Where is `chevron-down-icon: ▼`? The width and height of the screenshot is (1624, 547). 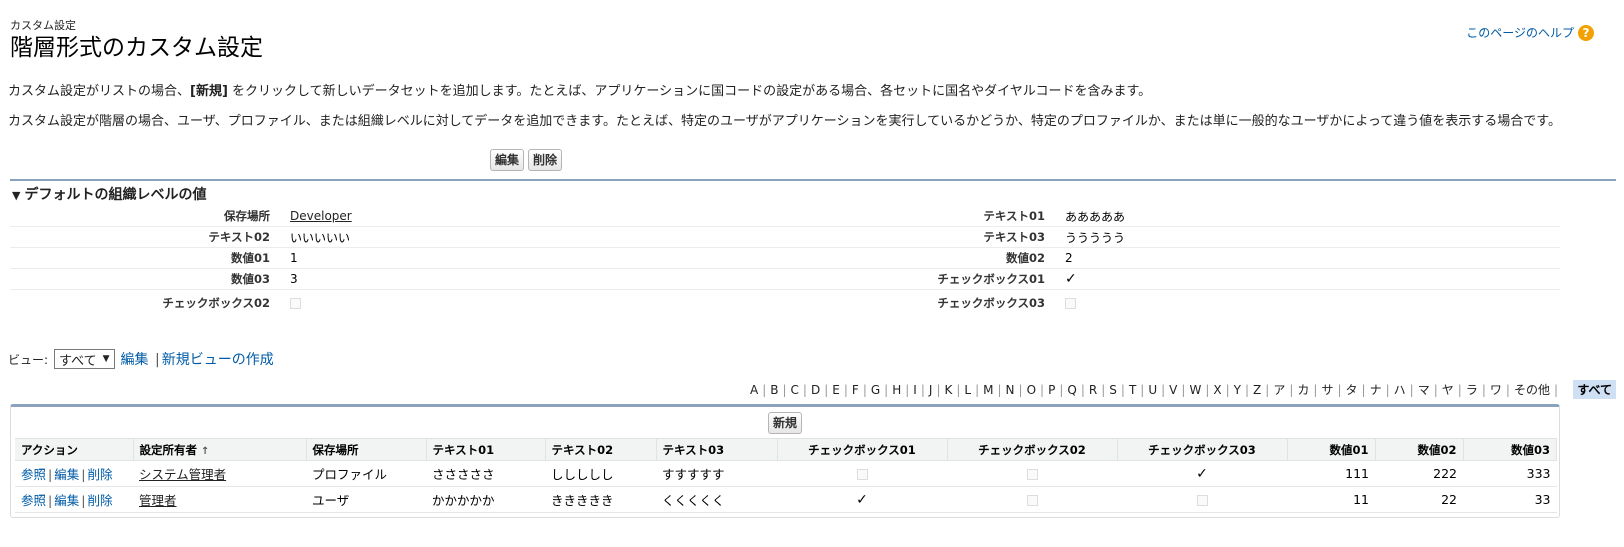
chevron-down-icon: ▼ is located at coordinates (106, 359).